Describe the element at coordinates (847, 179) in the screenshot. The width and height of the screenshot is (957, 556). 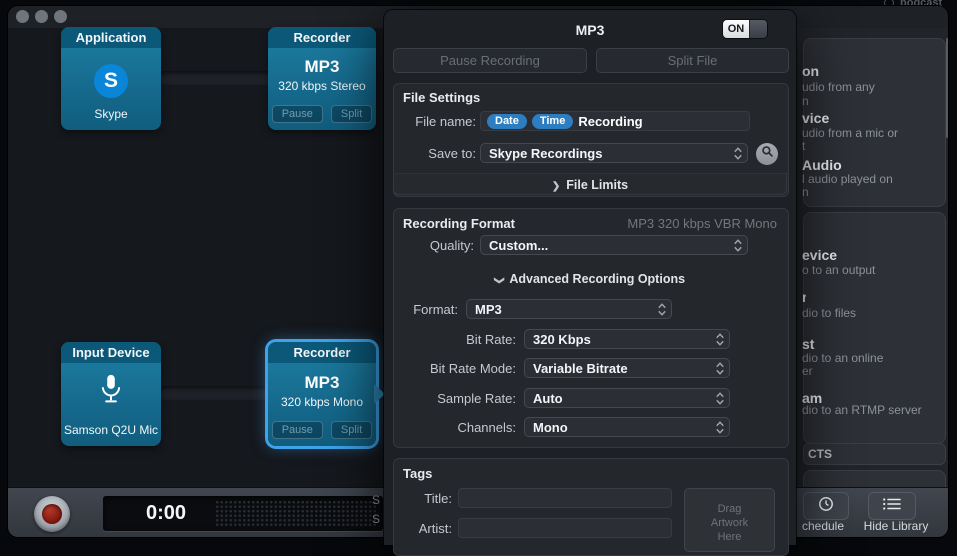
I see `library-item-desc-fragment: l audio played on` at that location.